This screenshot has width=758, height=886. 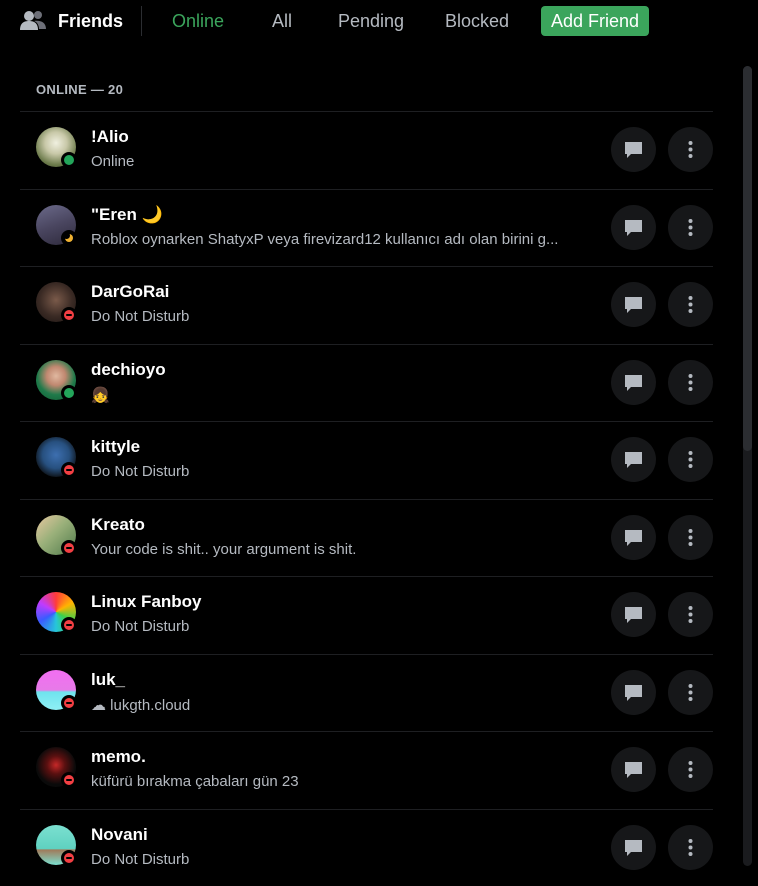 What do you see at coordinates (140, 705) in the screenshot?
I see `friend-status-text: ☁ lukgth.cloud` at bounding box center [140, 705].